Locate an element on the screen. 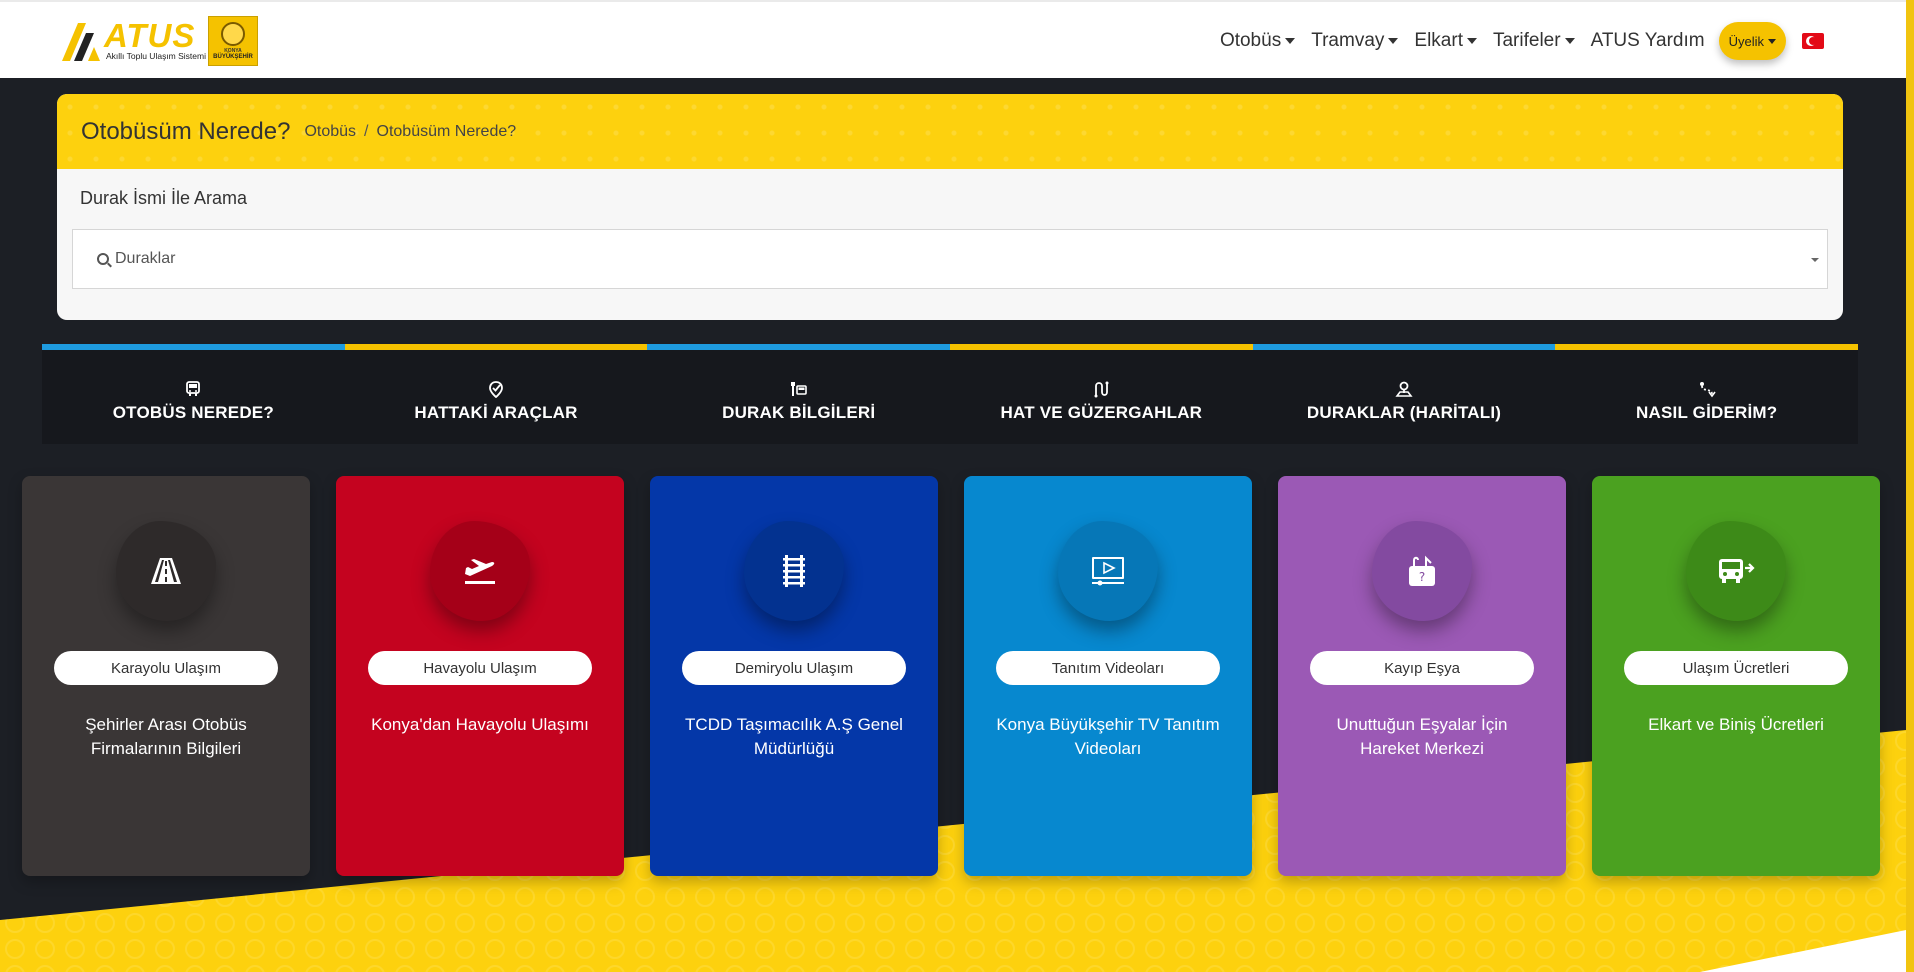  stop-search-select: Duraklar is located at coordinates (950, 259).